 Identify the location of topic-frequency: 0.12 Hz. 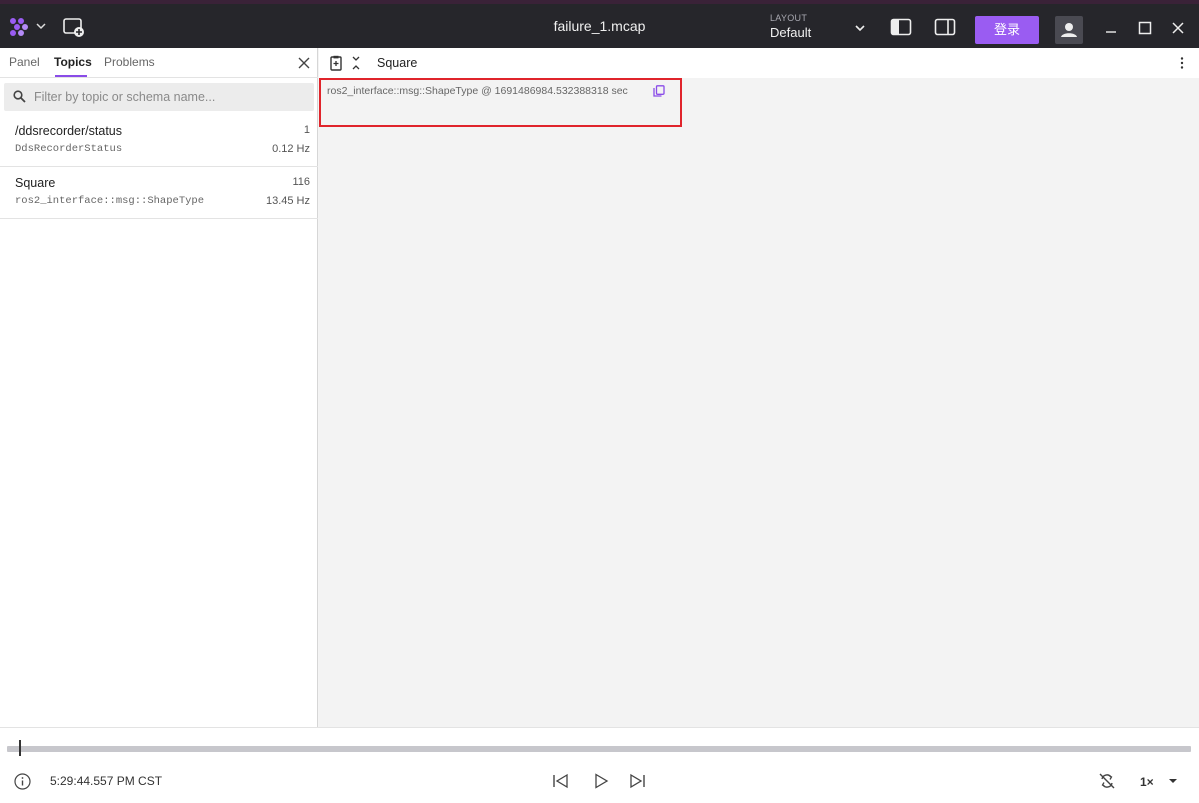
(291, 149).